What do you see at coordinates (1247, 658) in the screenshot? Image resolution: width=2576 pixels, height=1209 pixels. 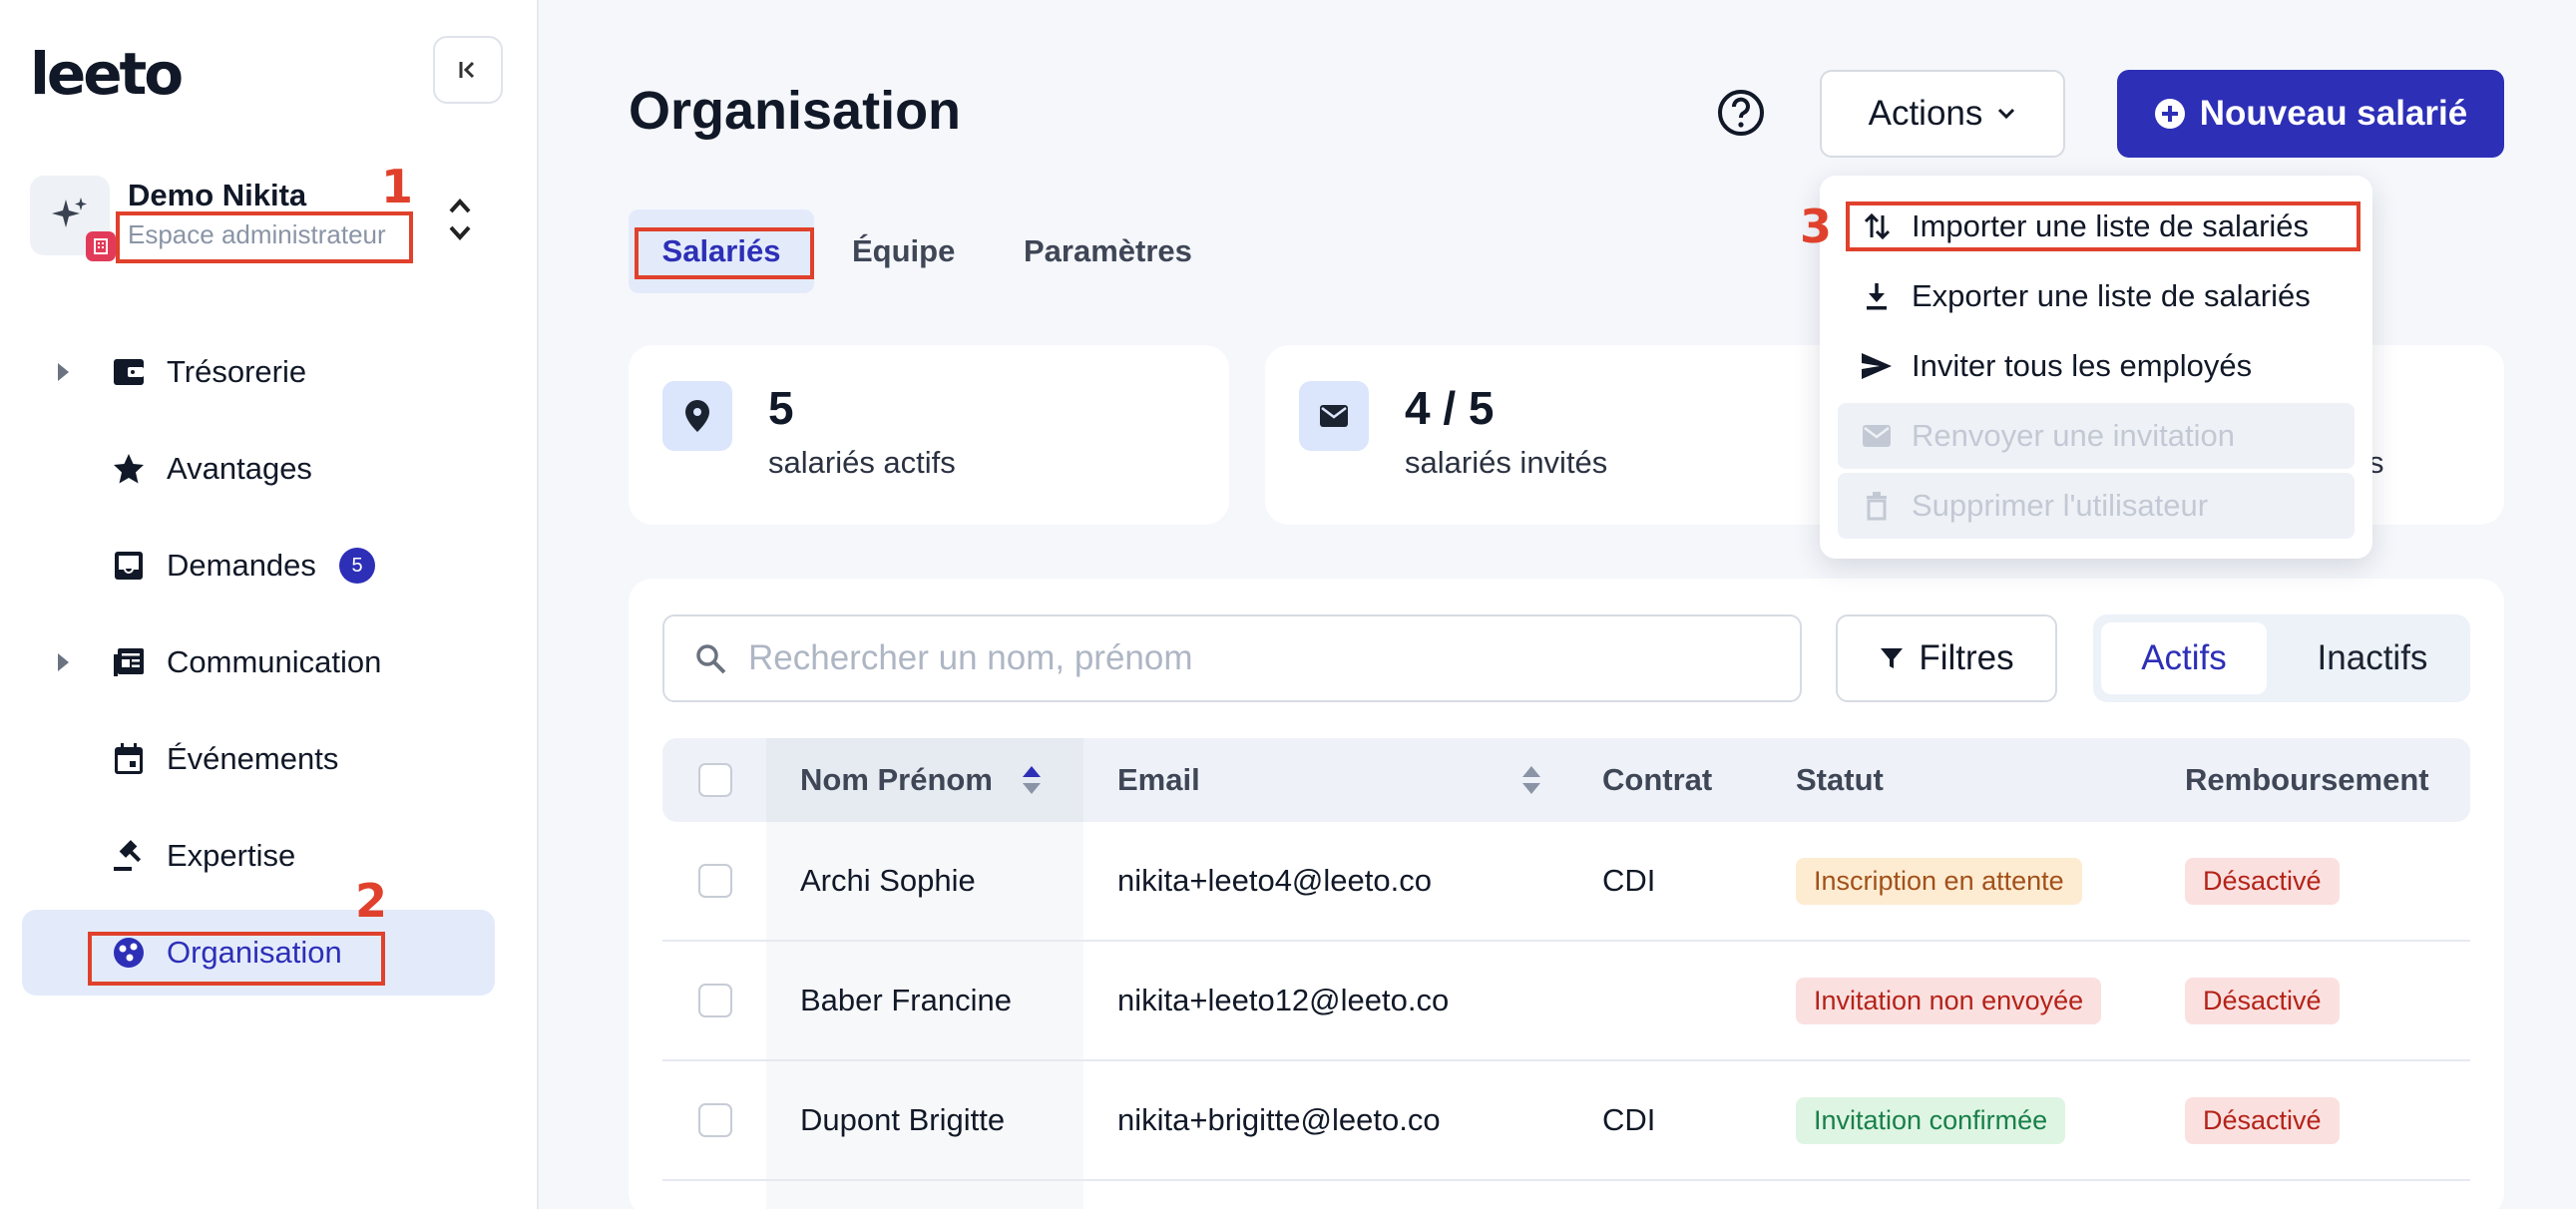 I see `search-input` at bounding box center [1247, 658].